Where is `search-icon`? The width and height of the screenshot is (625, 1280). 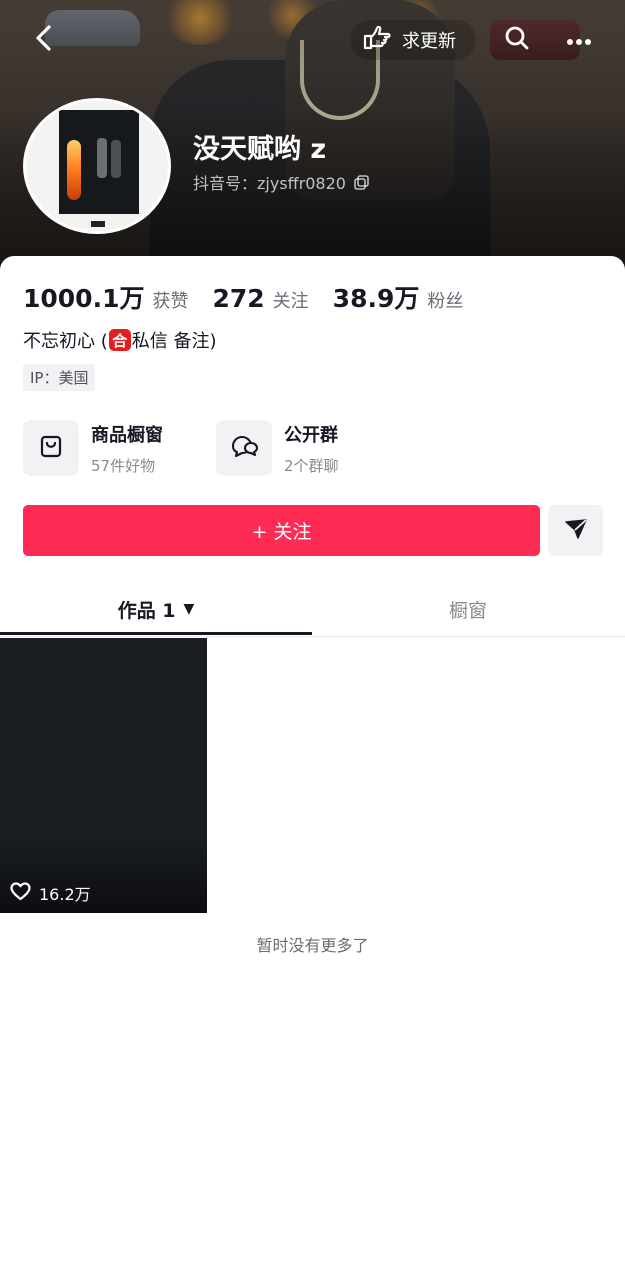
search-icon is located at coordinates (517, 40).